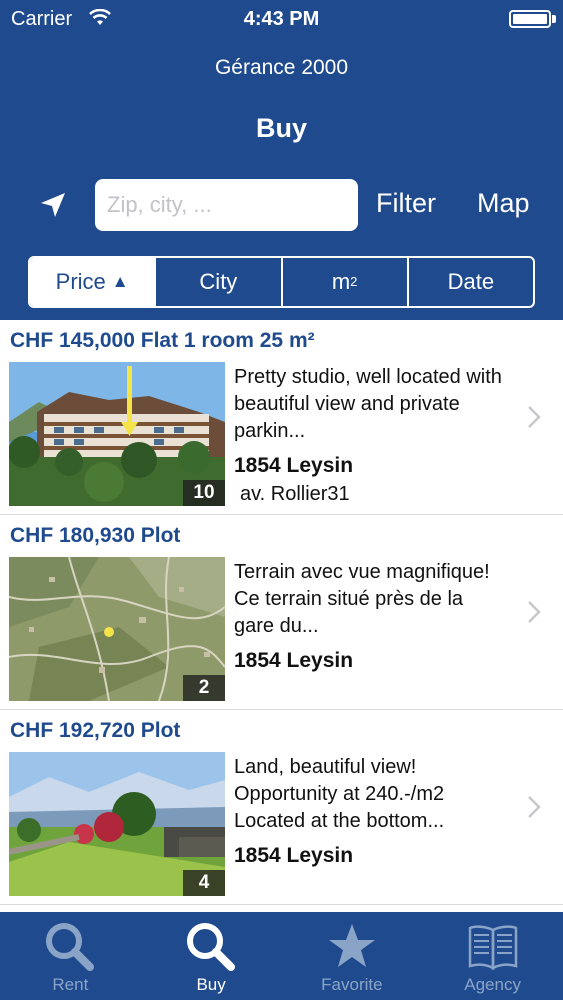  I want to click on sort-by-area: m2, so click(346, 282).